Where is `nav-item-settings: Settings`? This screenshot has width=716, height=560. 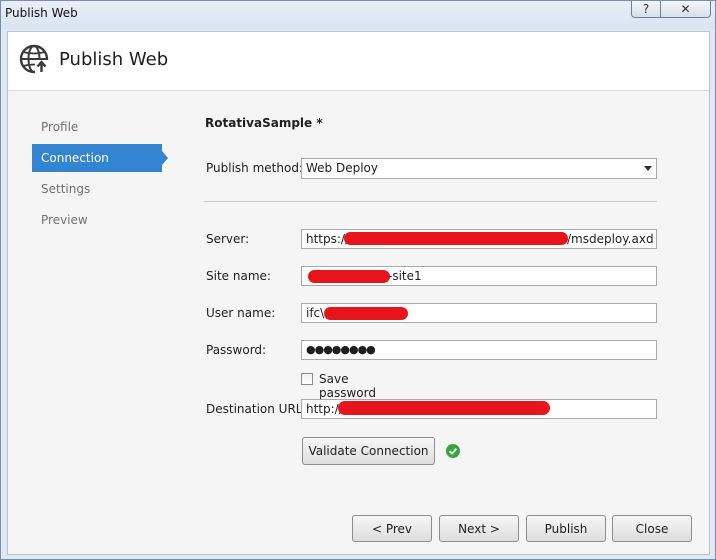
nav-item-settings: Settings is located at coordinates (93, 189).